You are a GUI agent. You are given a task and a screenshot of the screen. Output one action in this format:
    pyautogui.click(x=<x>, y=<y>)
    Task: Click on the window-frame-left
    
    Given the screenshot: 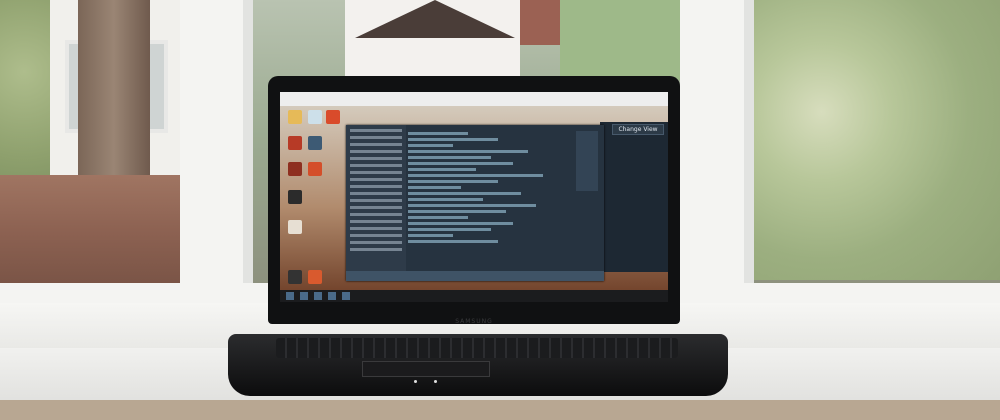 What is the action you would take?
    pyautogui.click(x=215, y=165)
    